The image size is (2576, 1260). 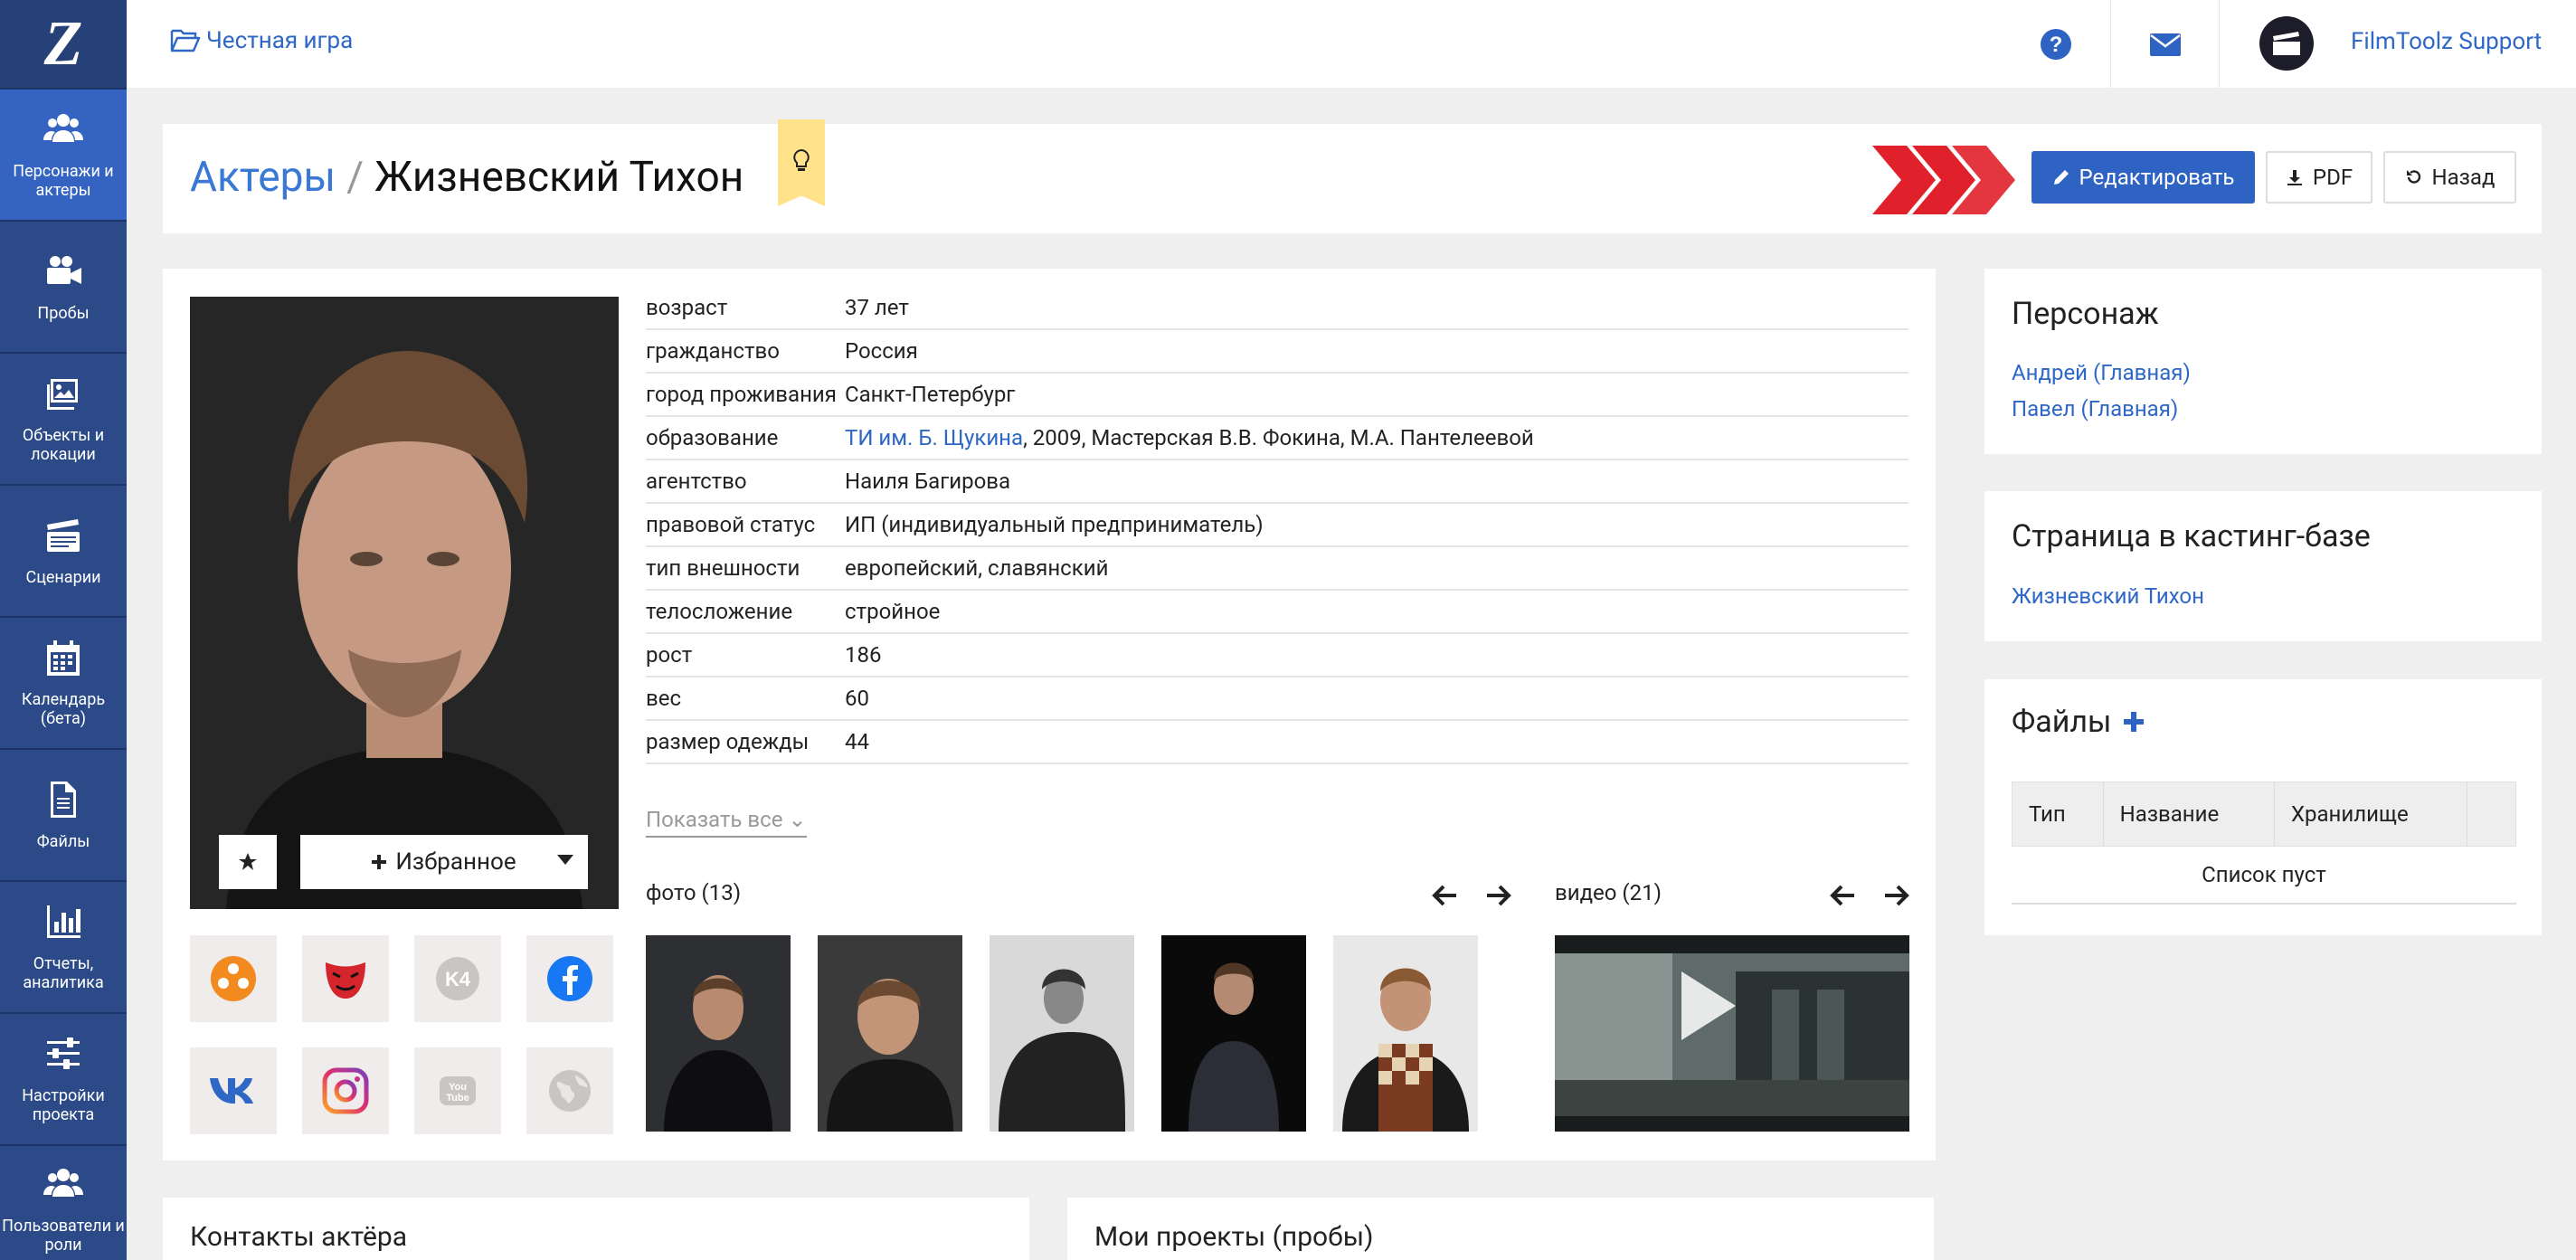 I want to click on project-link: Честная игра, so click(x=261, y=41).